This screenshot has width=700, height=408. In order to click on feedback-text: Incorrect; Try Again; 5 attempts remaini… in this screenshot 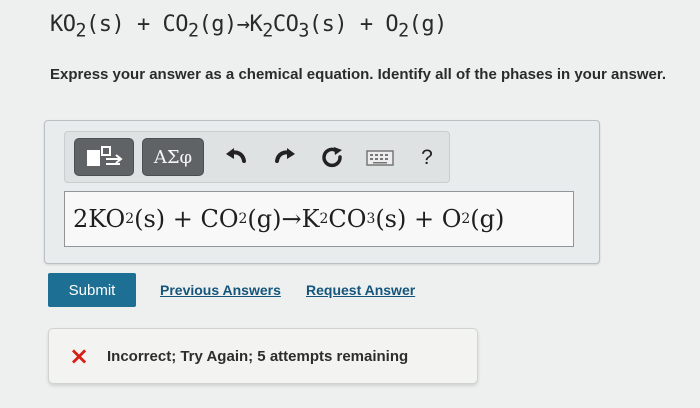, I will do `click(258, 356)`.